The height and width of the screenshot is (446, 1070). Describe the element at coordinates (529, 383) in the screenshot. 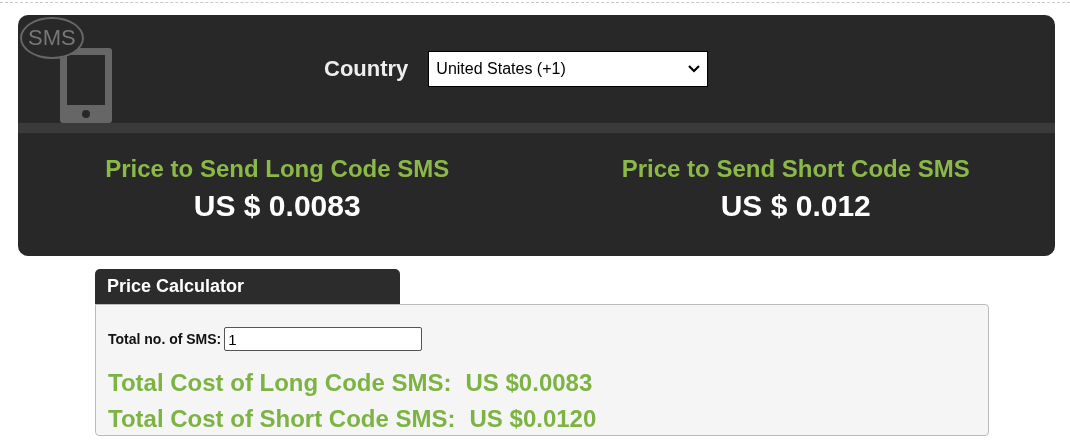

I see `result-value: US $0.0083` at that location.